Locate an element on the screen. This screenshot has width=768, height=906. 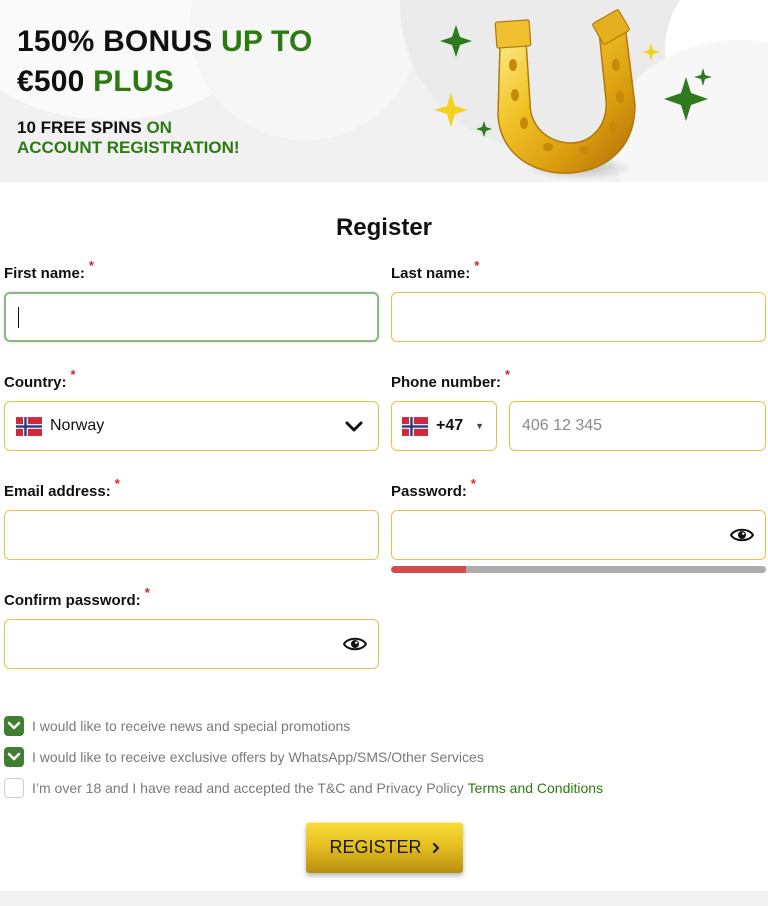
free-spins-on: ON is located at coordinates (159, 127).